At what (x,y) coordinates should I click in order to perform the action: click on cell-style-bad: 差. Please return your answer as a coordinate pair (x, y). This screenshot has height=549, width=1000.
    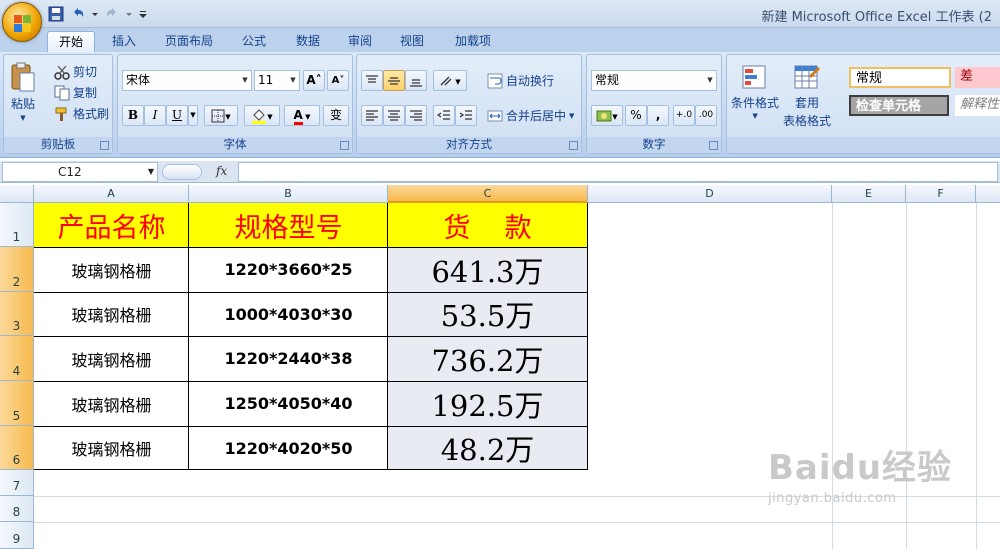
    Looking at the image, I should click on (977, 77).